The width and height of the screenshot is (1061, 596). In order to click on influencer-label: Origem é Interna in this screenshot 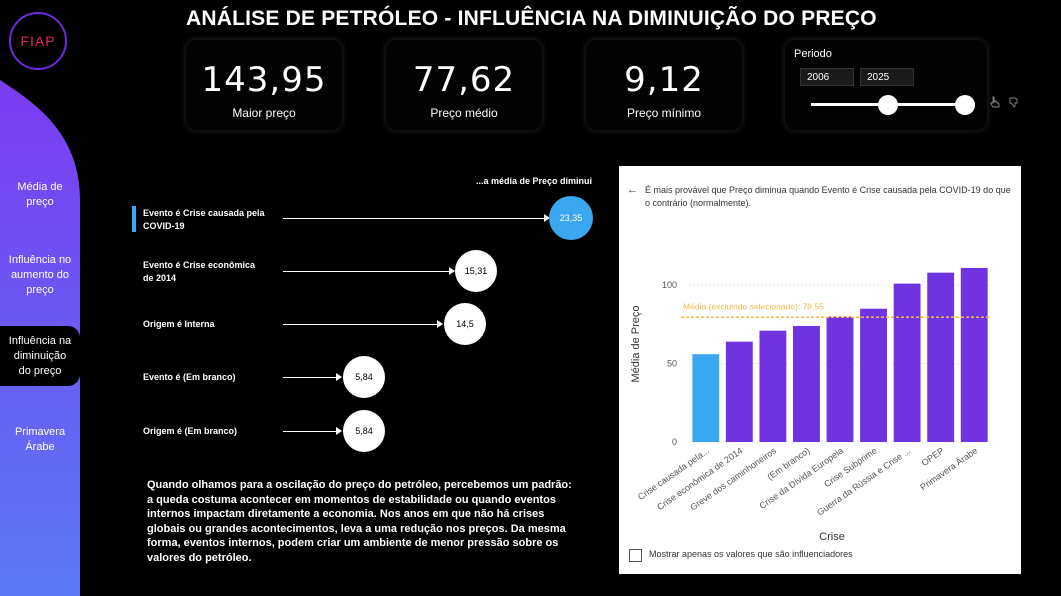, I will do `click(210, 324)`.